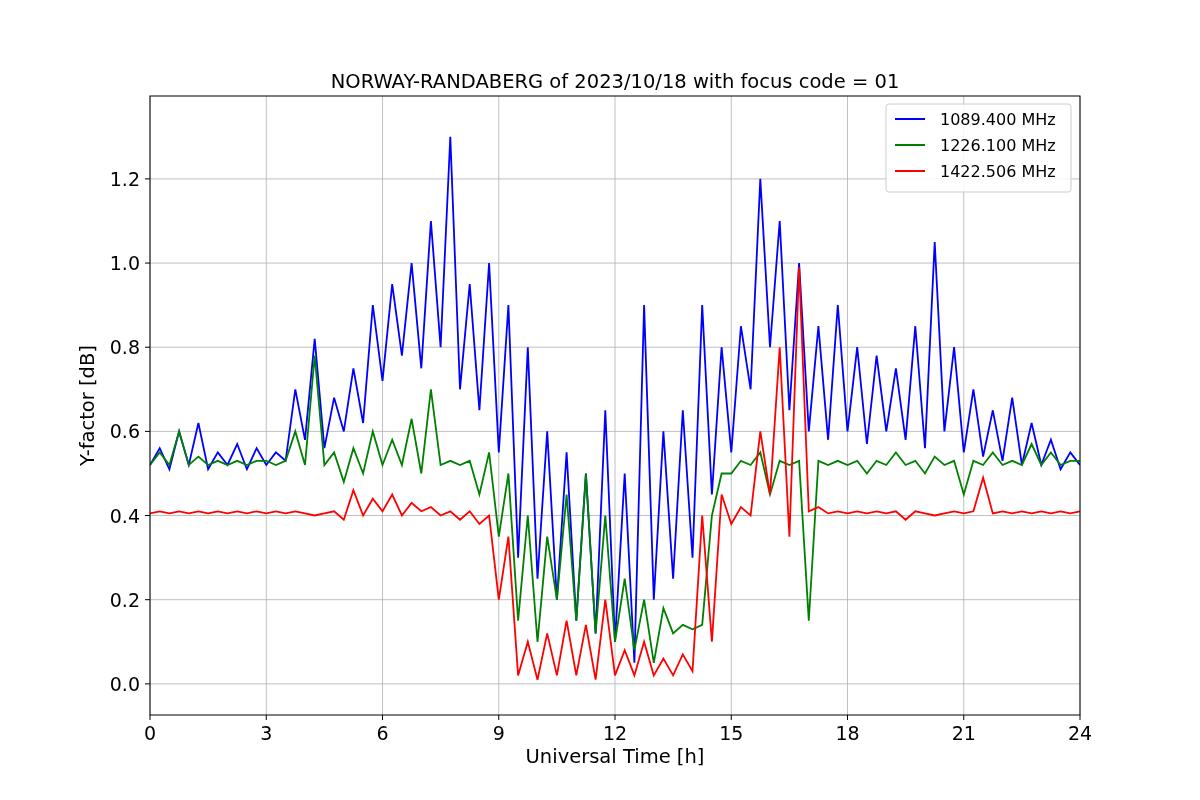 Image resolution: width=1200 pixels, height=800 pixels. What do you see at coordinates (1080, 733) in the screenshot?
I see `tick-label: 24` at bounding box center [1080, 733].